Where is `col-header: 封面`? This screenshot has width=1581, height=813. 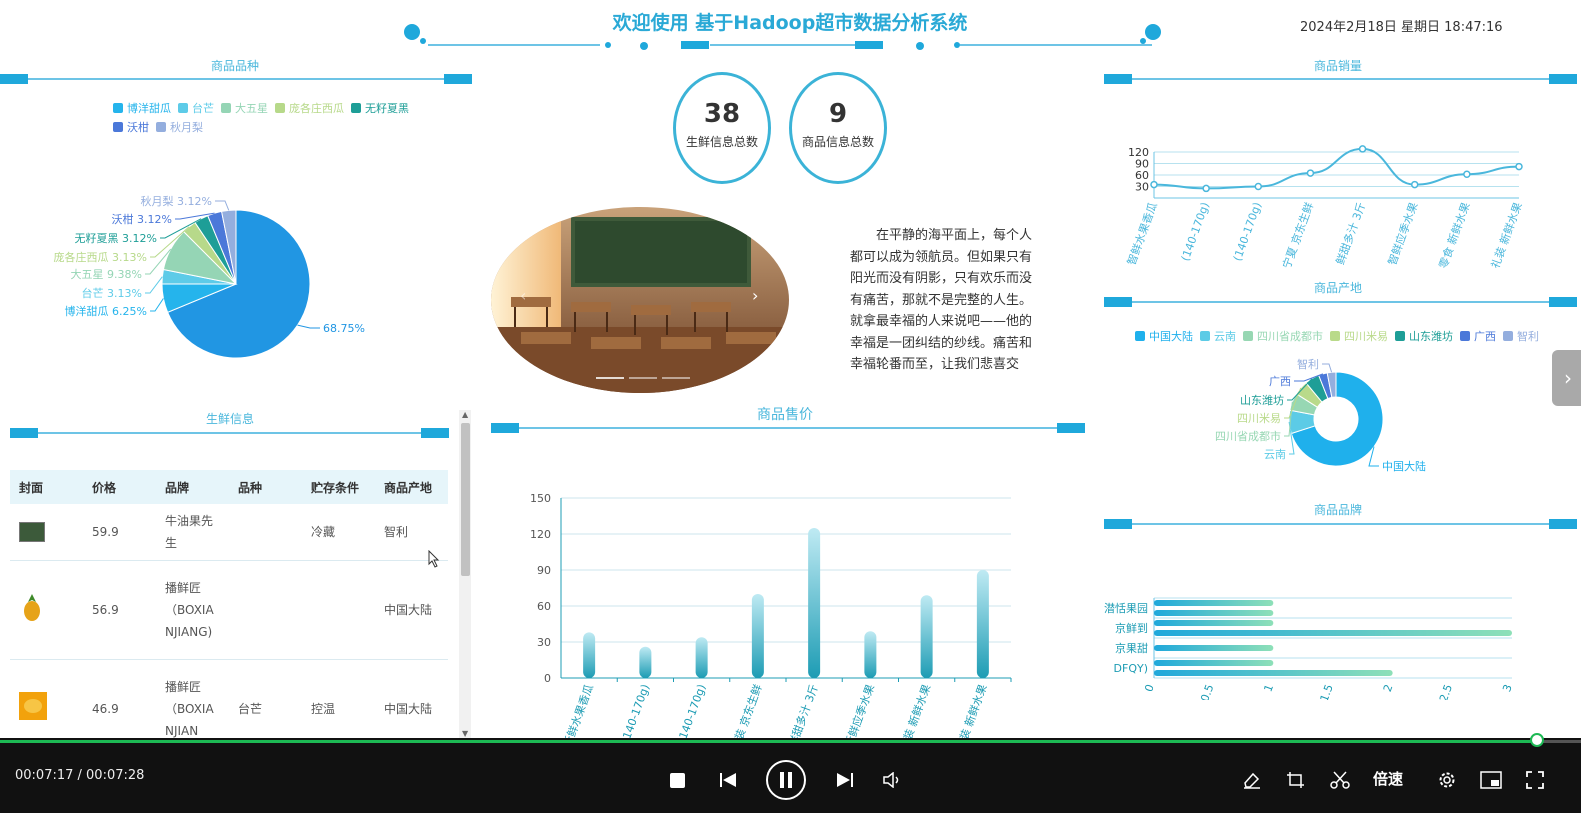
col-header: 封面 is located at coordinates (46, 487).